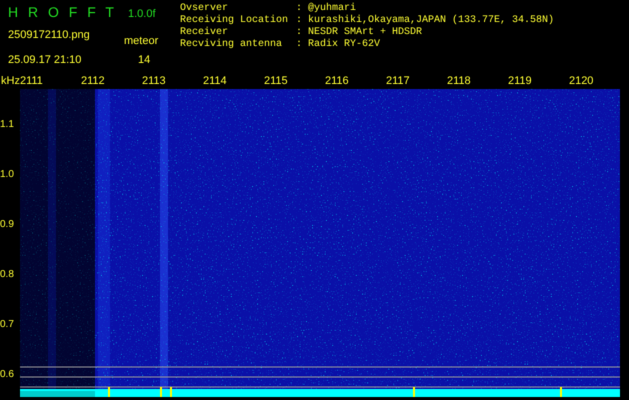  I want to click on filename-label: 2509172110.png, so click(49, 35).